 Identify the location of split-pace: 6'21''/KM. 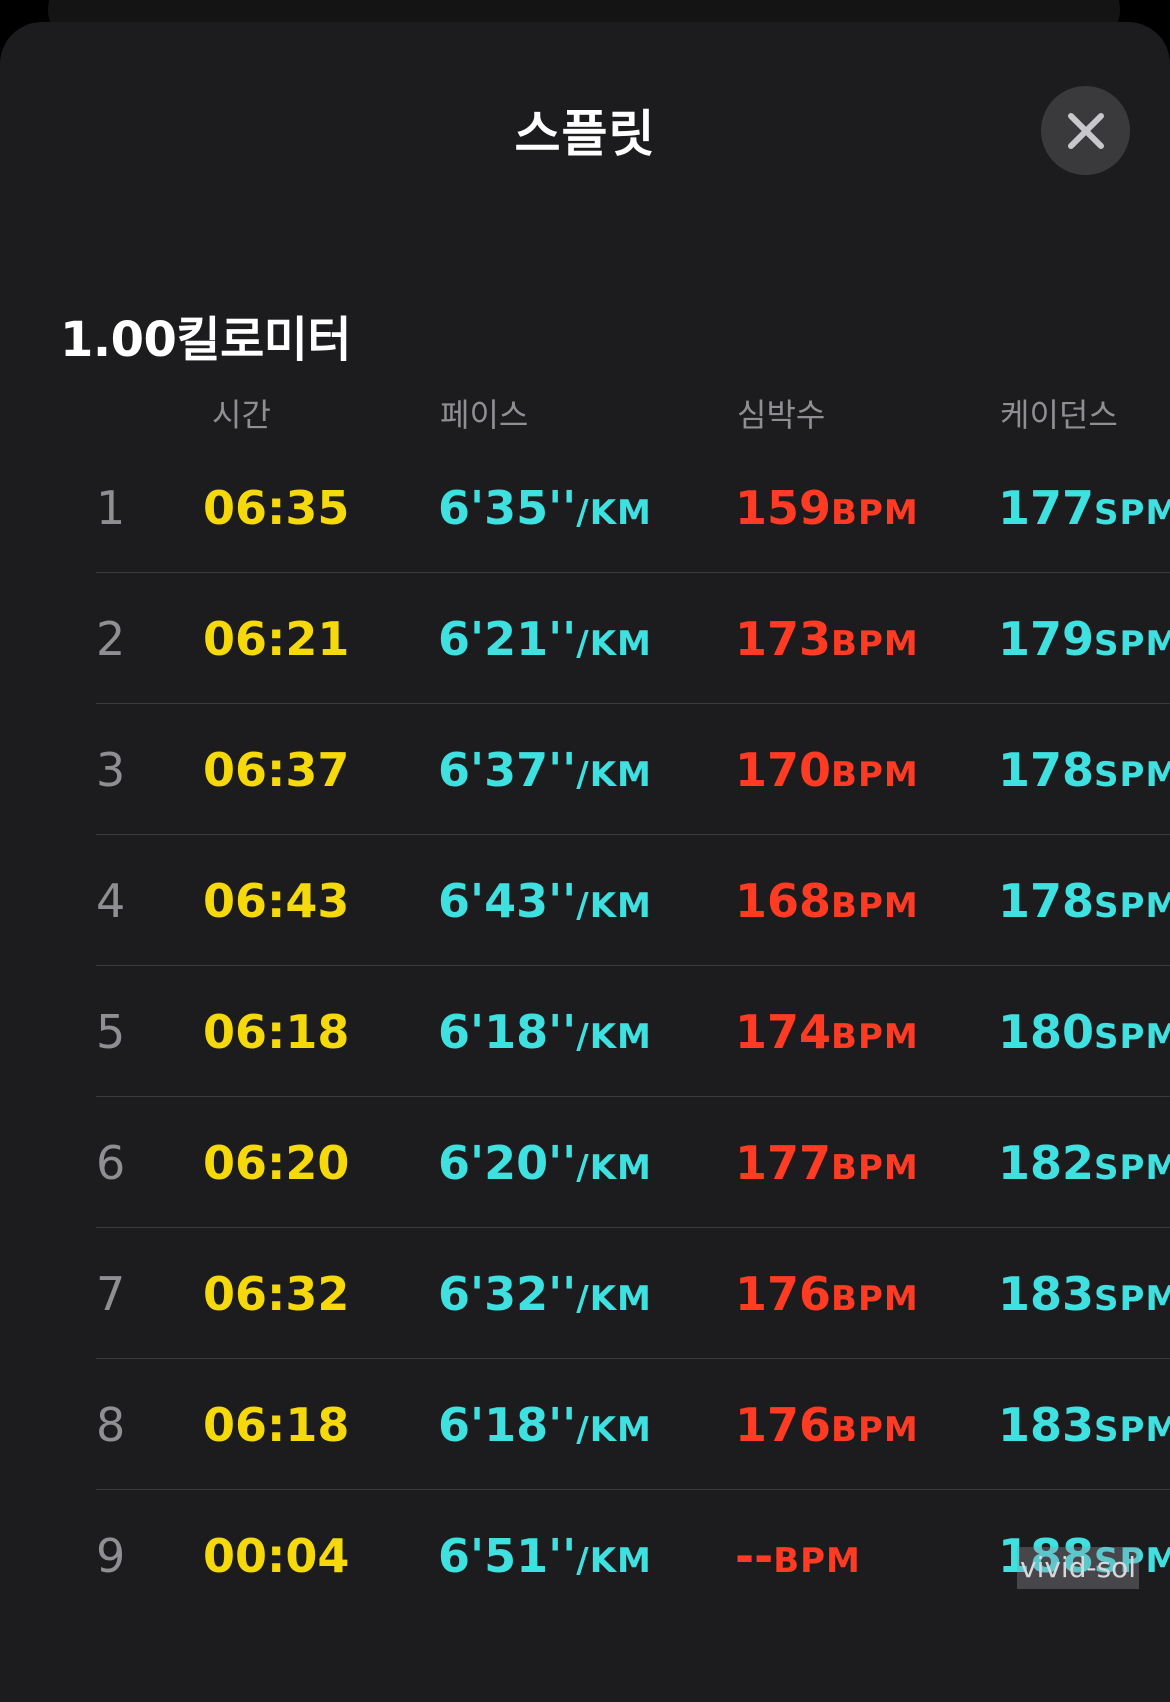
(545, 639).